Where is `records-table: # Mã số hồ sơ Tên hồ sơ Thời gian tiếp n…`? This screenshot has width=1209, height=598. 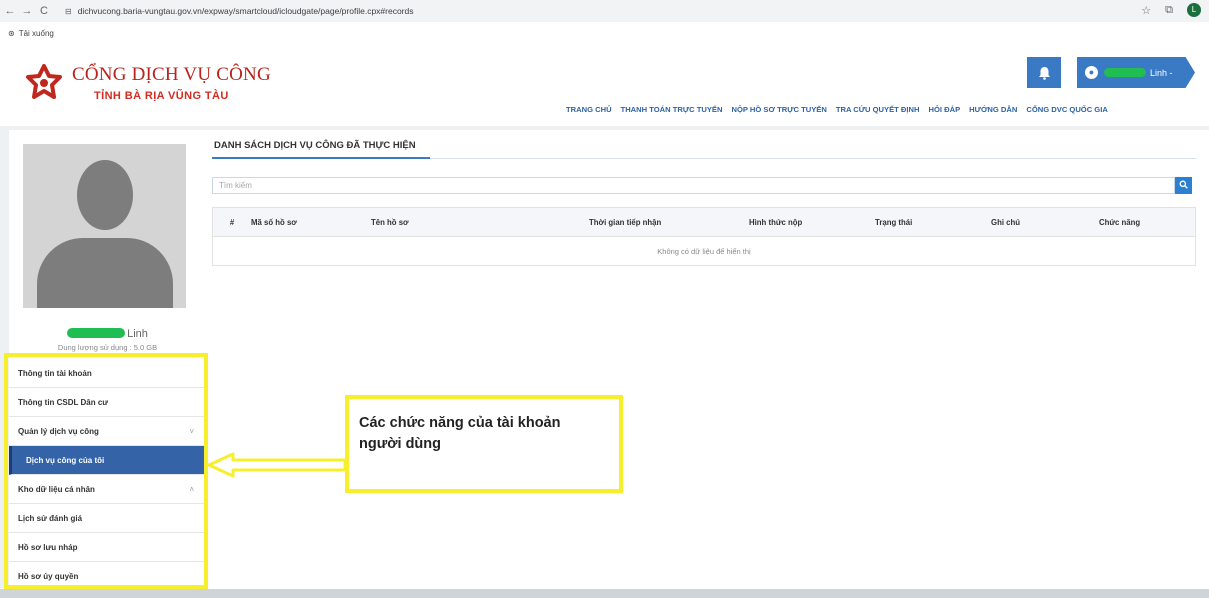
records-table: # Mã số hồ sơ Tên hồ sơ Thời gian tiếp n… is located at coordinates (704, 236).